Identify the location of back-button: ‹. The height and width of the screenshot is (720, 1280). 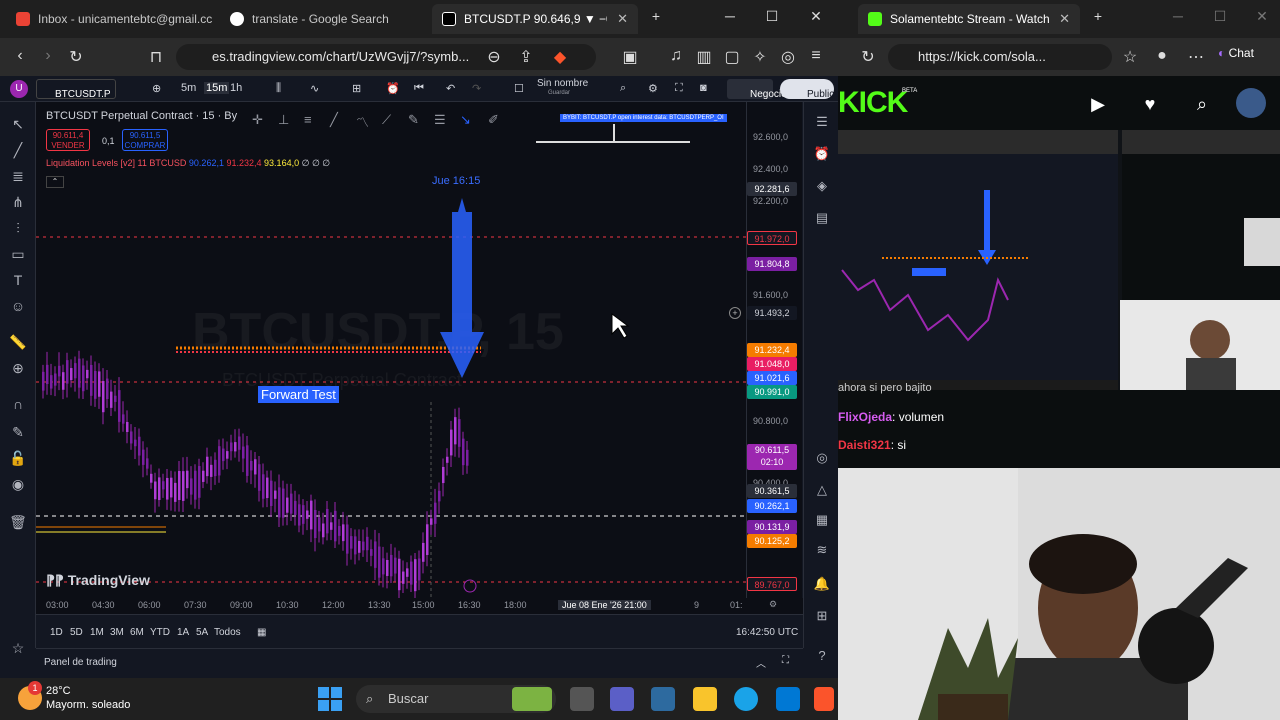
(20, 56).